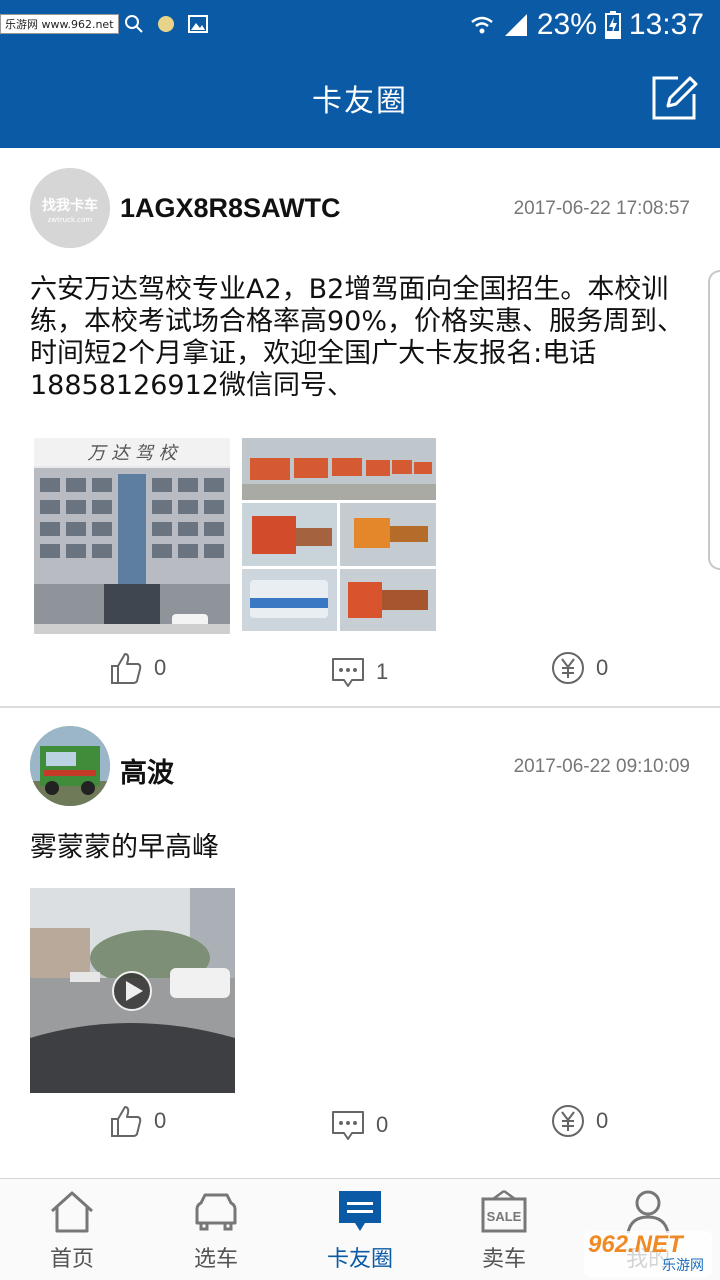 Image resolution: width=720 pixels, height=1280 pixels. What do you see at coordinates (648, 1212) in the screenshot?
I see `user-icon` at bounding box center [648, 1212].